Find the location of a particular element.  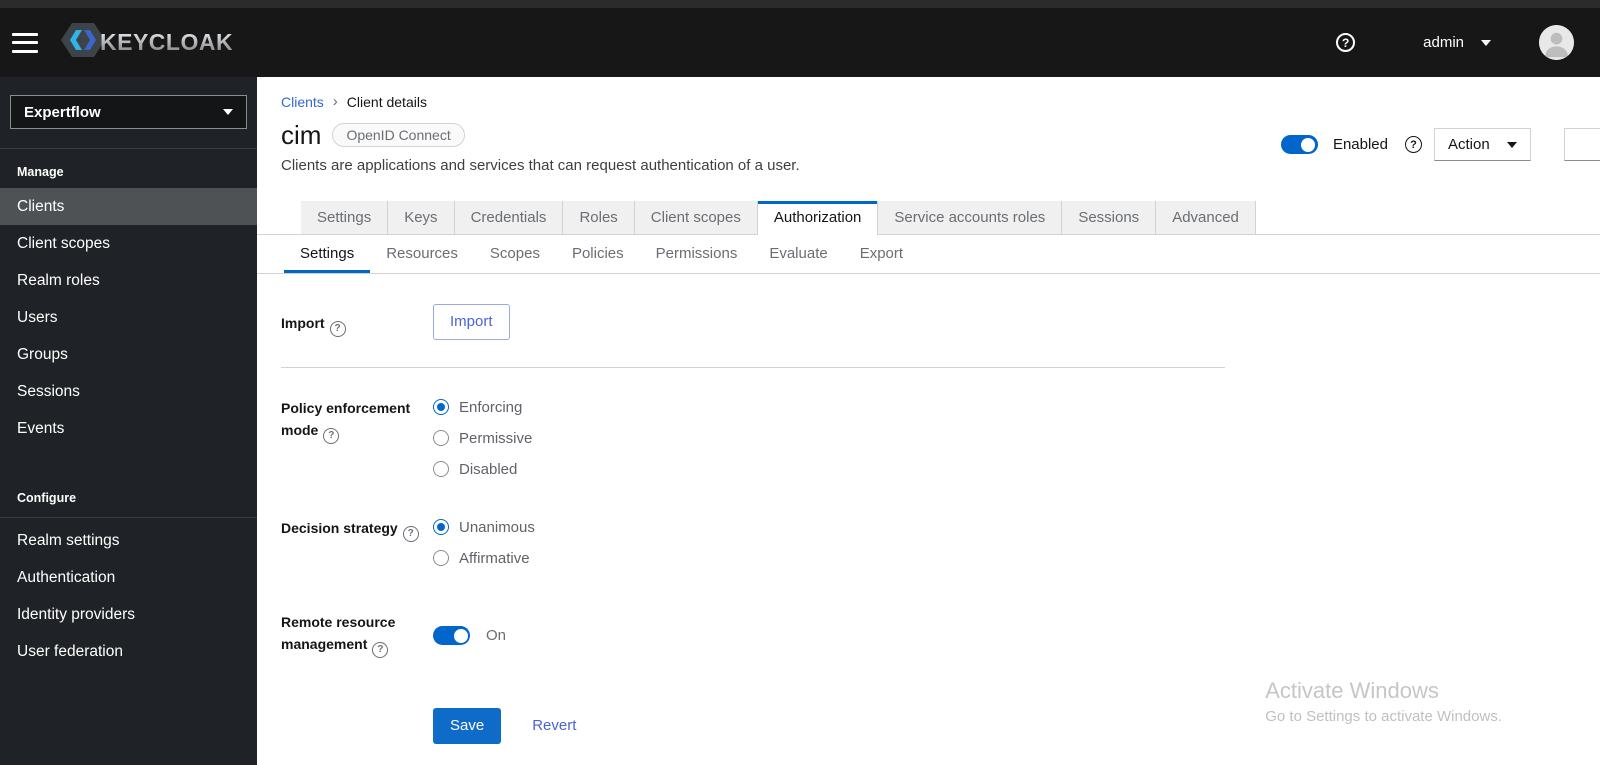

sidebar-nav-item: Realm roles is located at coordinates (128, 280).